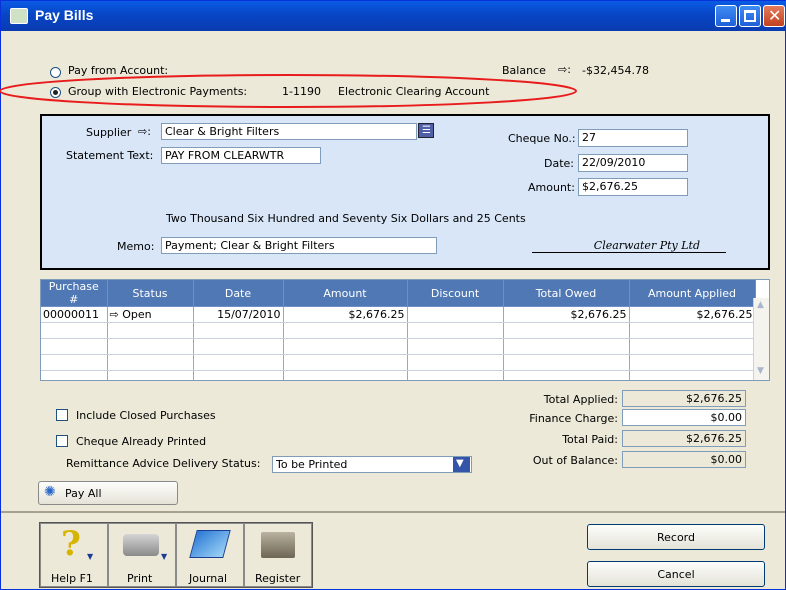  Describe the element at coordinates (633, 163) in the screenshot. I see `date-field: 22/09/2010` at that location.